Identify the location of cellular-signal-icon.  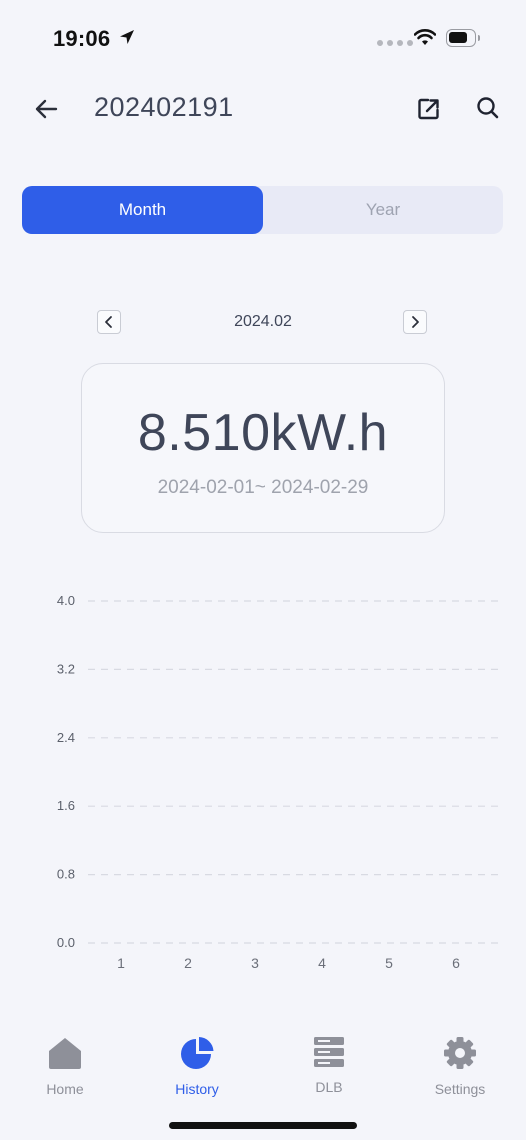
(395, 43).